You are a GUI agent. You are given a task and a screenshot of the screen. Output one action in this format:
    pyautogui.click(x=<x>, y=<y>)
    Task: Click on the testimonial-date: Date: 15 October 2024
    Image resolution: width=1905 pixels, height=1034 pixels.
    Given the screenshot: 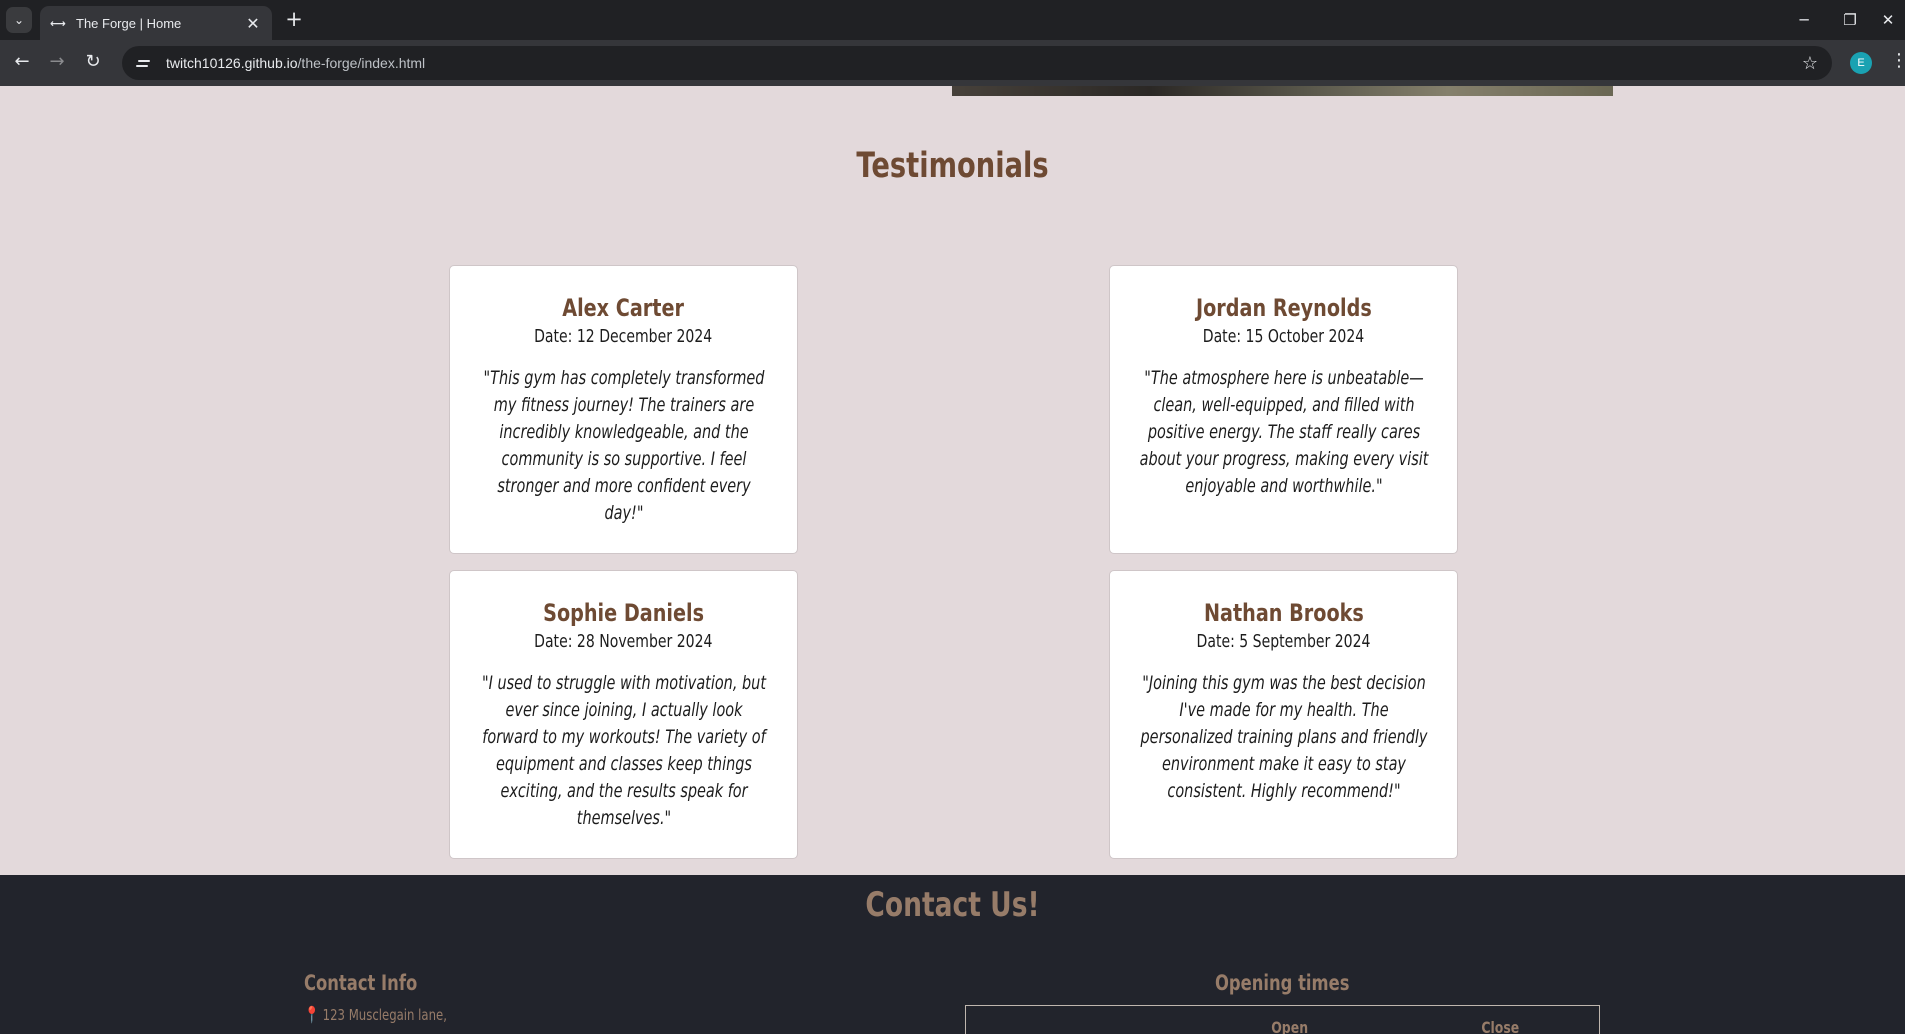 What is the action you would take?
    pyautogui.click(x=1283, y=336)
    